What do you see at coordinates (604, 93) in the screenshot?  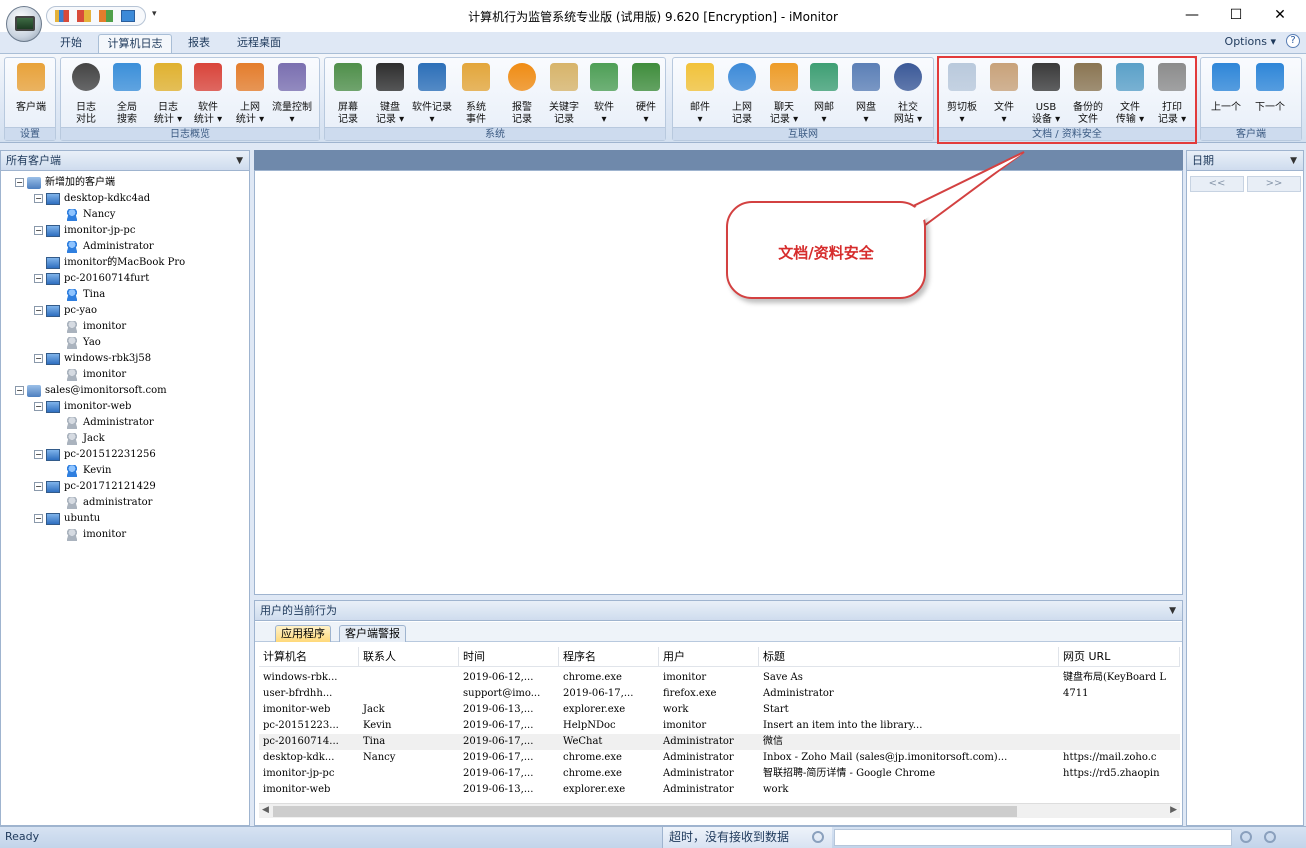 I see `ribbon-button-system-6: 软件 ▾` at bounding box center [604, 93].